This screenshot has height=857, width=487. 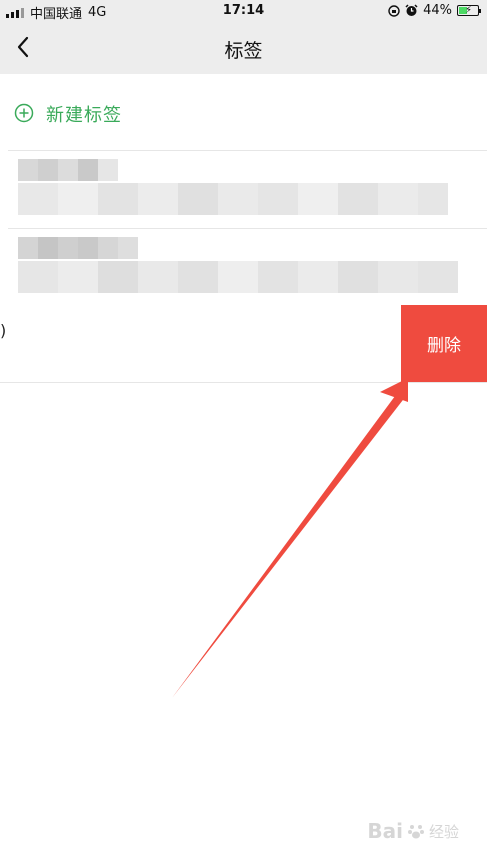 I want to click on nav-bar: 标签, so click(x=243, y=48).